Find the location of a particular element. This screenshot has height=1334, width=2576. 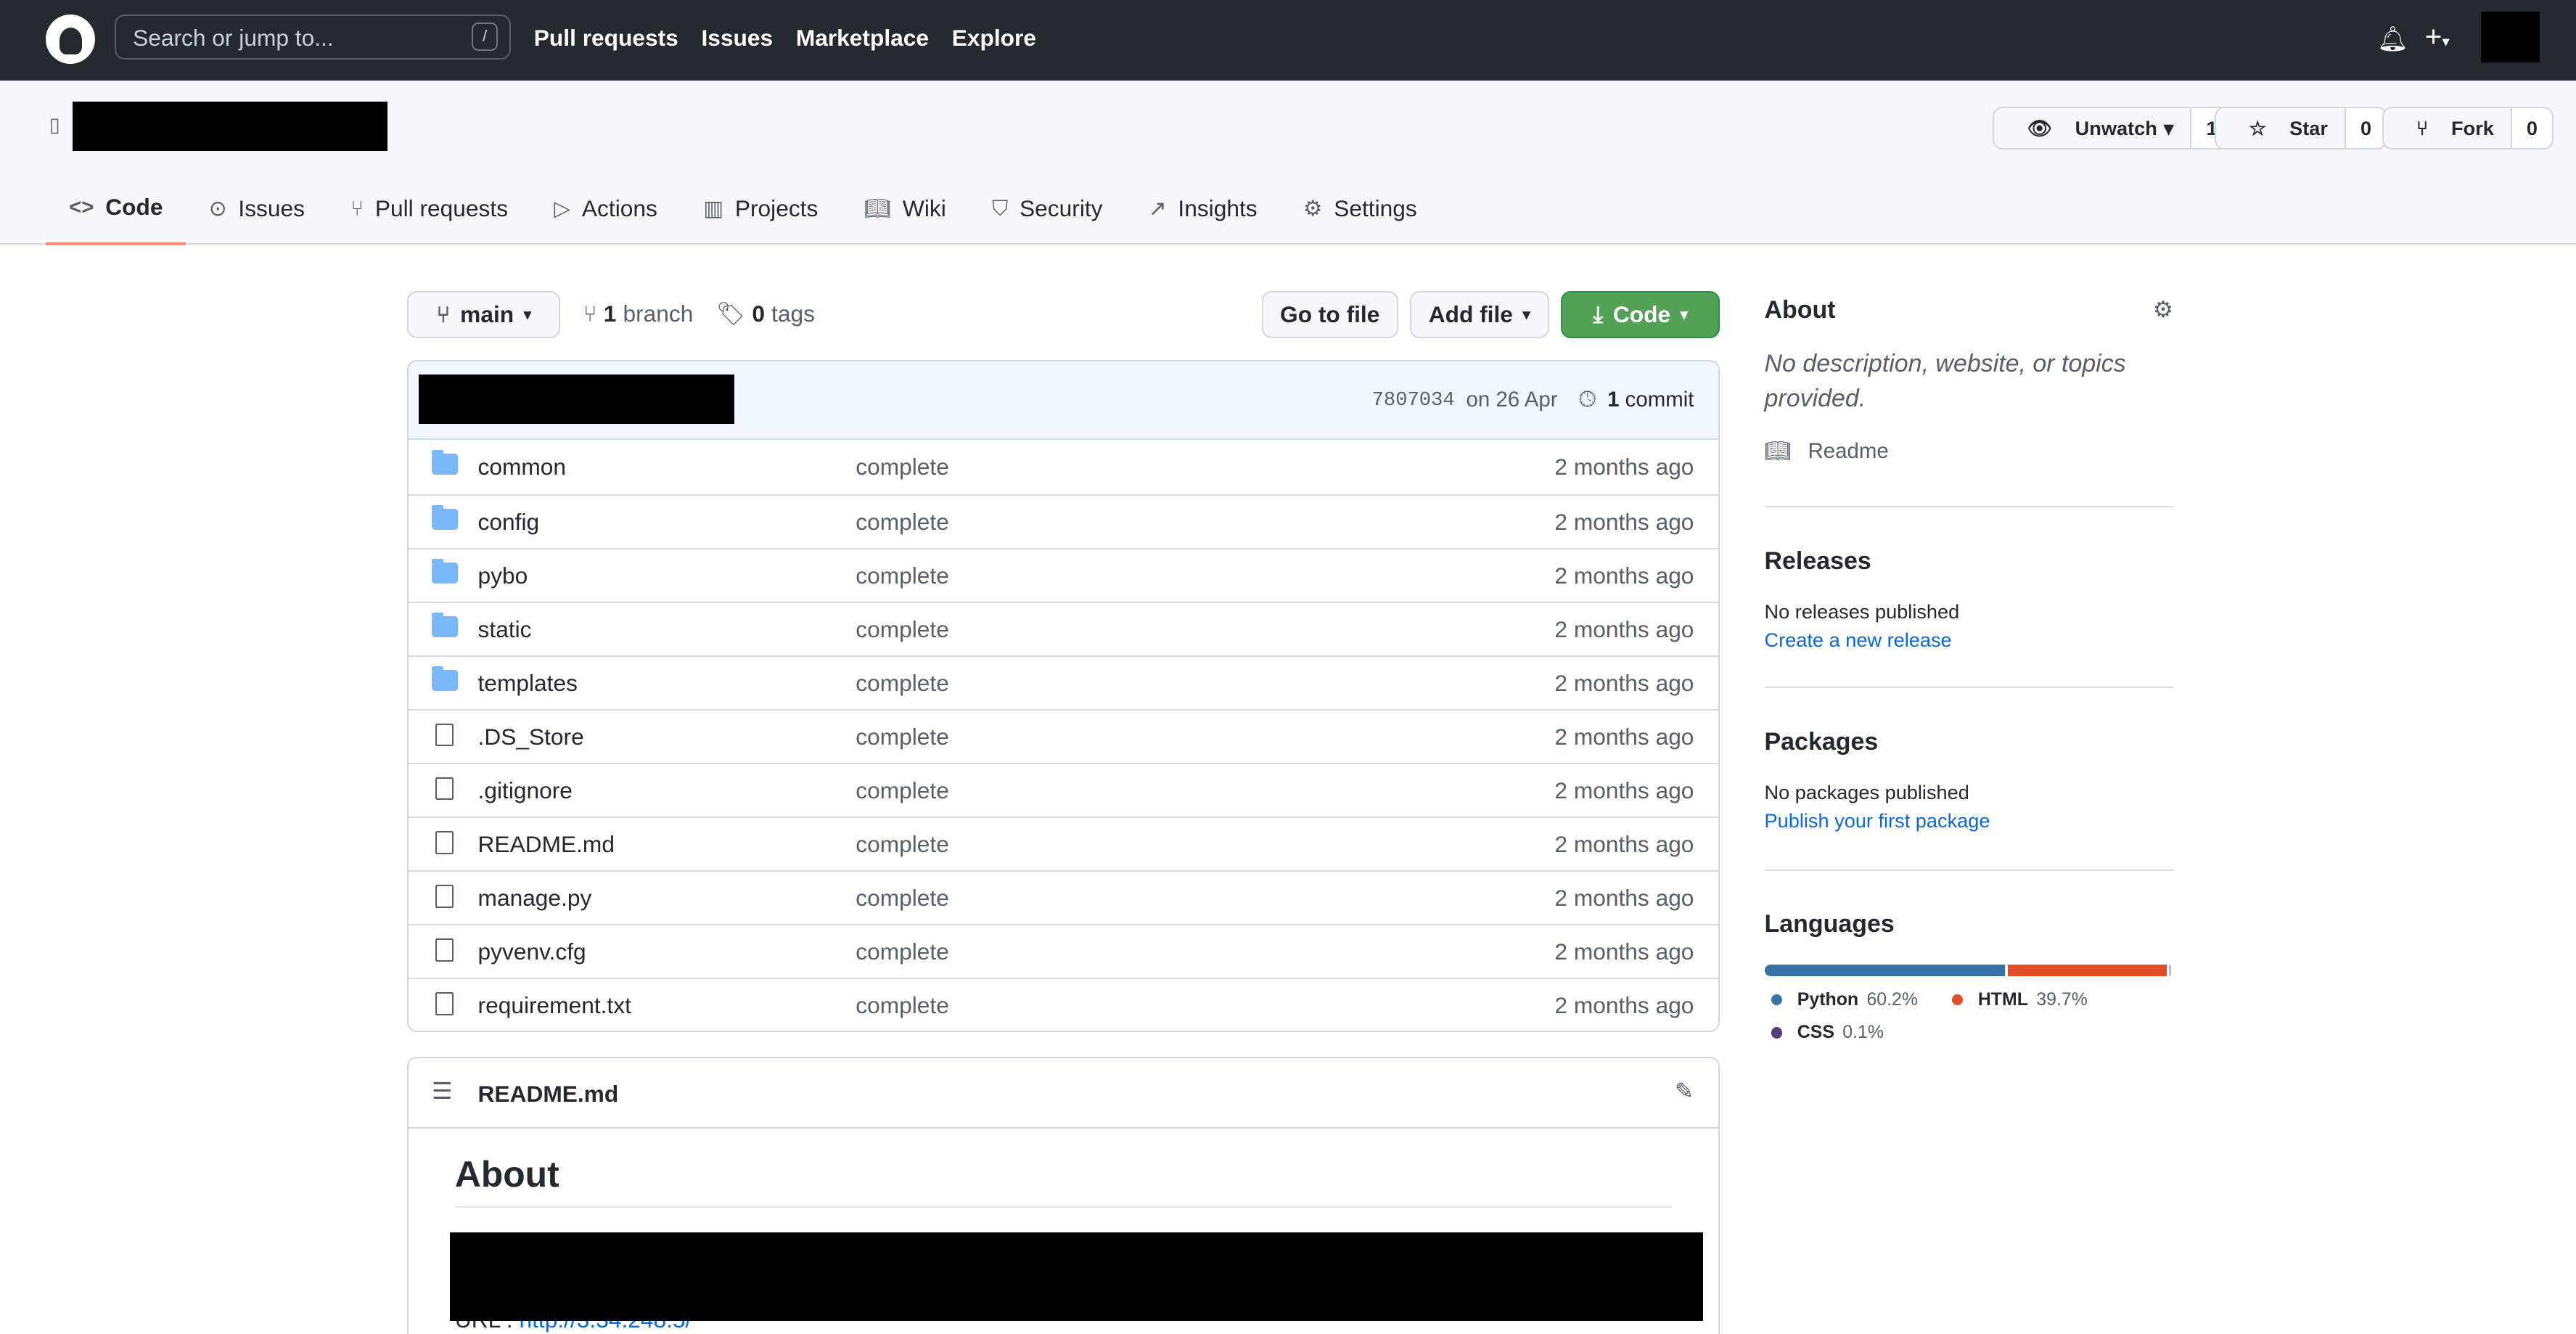

commit-sha: 7807034 is located at coordinates (1413, 401).